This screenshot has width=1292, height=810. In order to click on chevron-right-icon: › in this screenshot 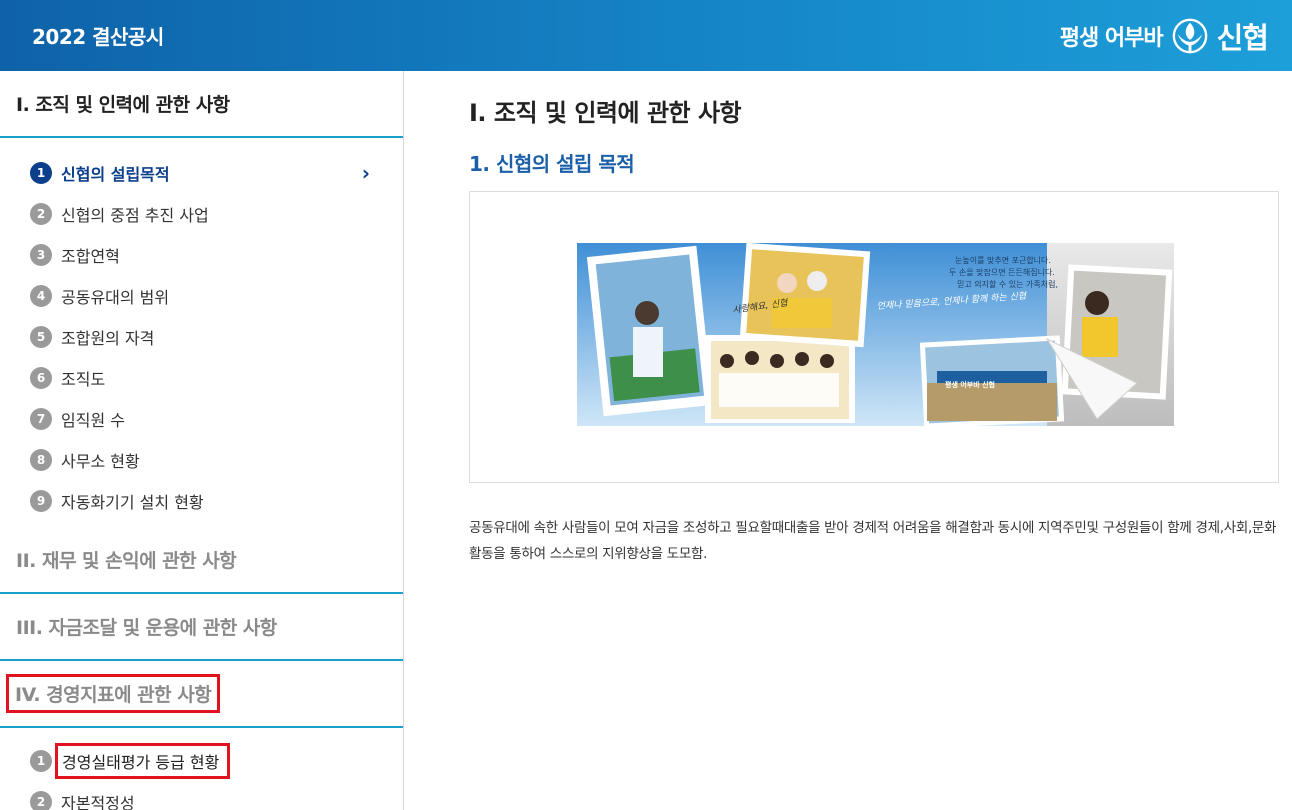, I will do `click(365, 173)`.